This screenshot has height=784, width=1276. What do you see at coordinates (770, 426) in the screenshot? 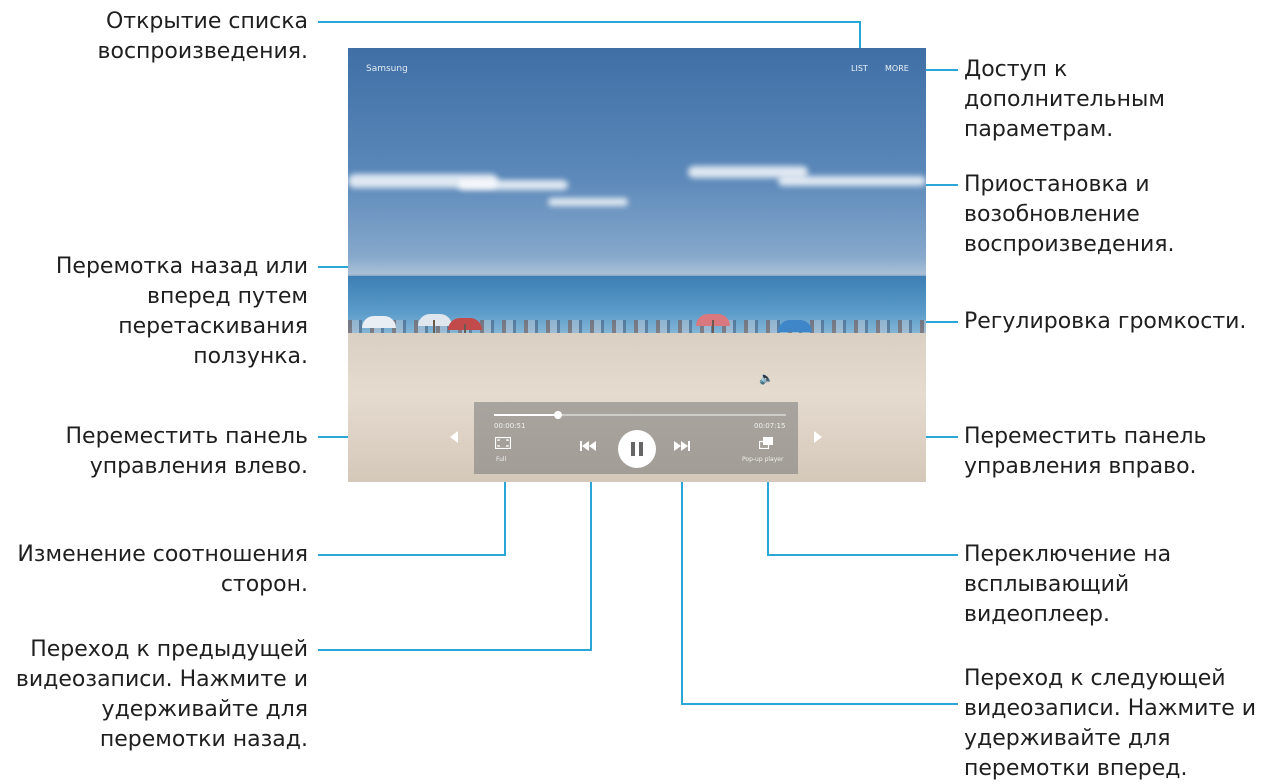
I see `total-time: 00:07:15` at bounding box center [770, 426].